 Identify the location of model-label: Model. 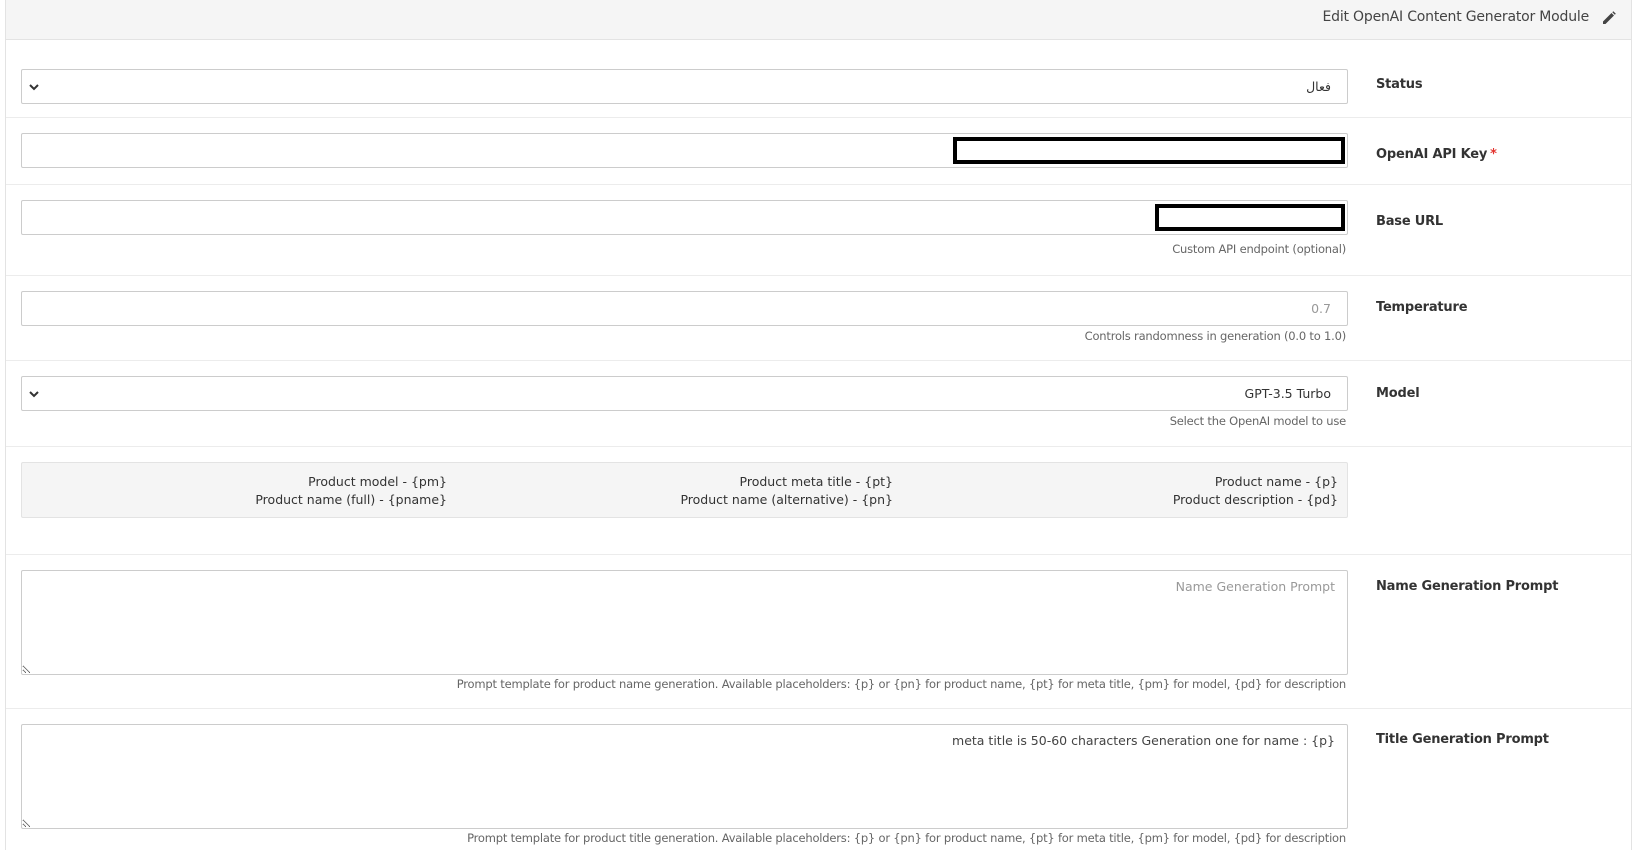
(1398, 393).